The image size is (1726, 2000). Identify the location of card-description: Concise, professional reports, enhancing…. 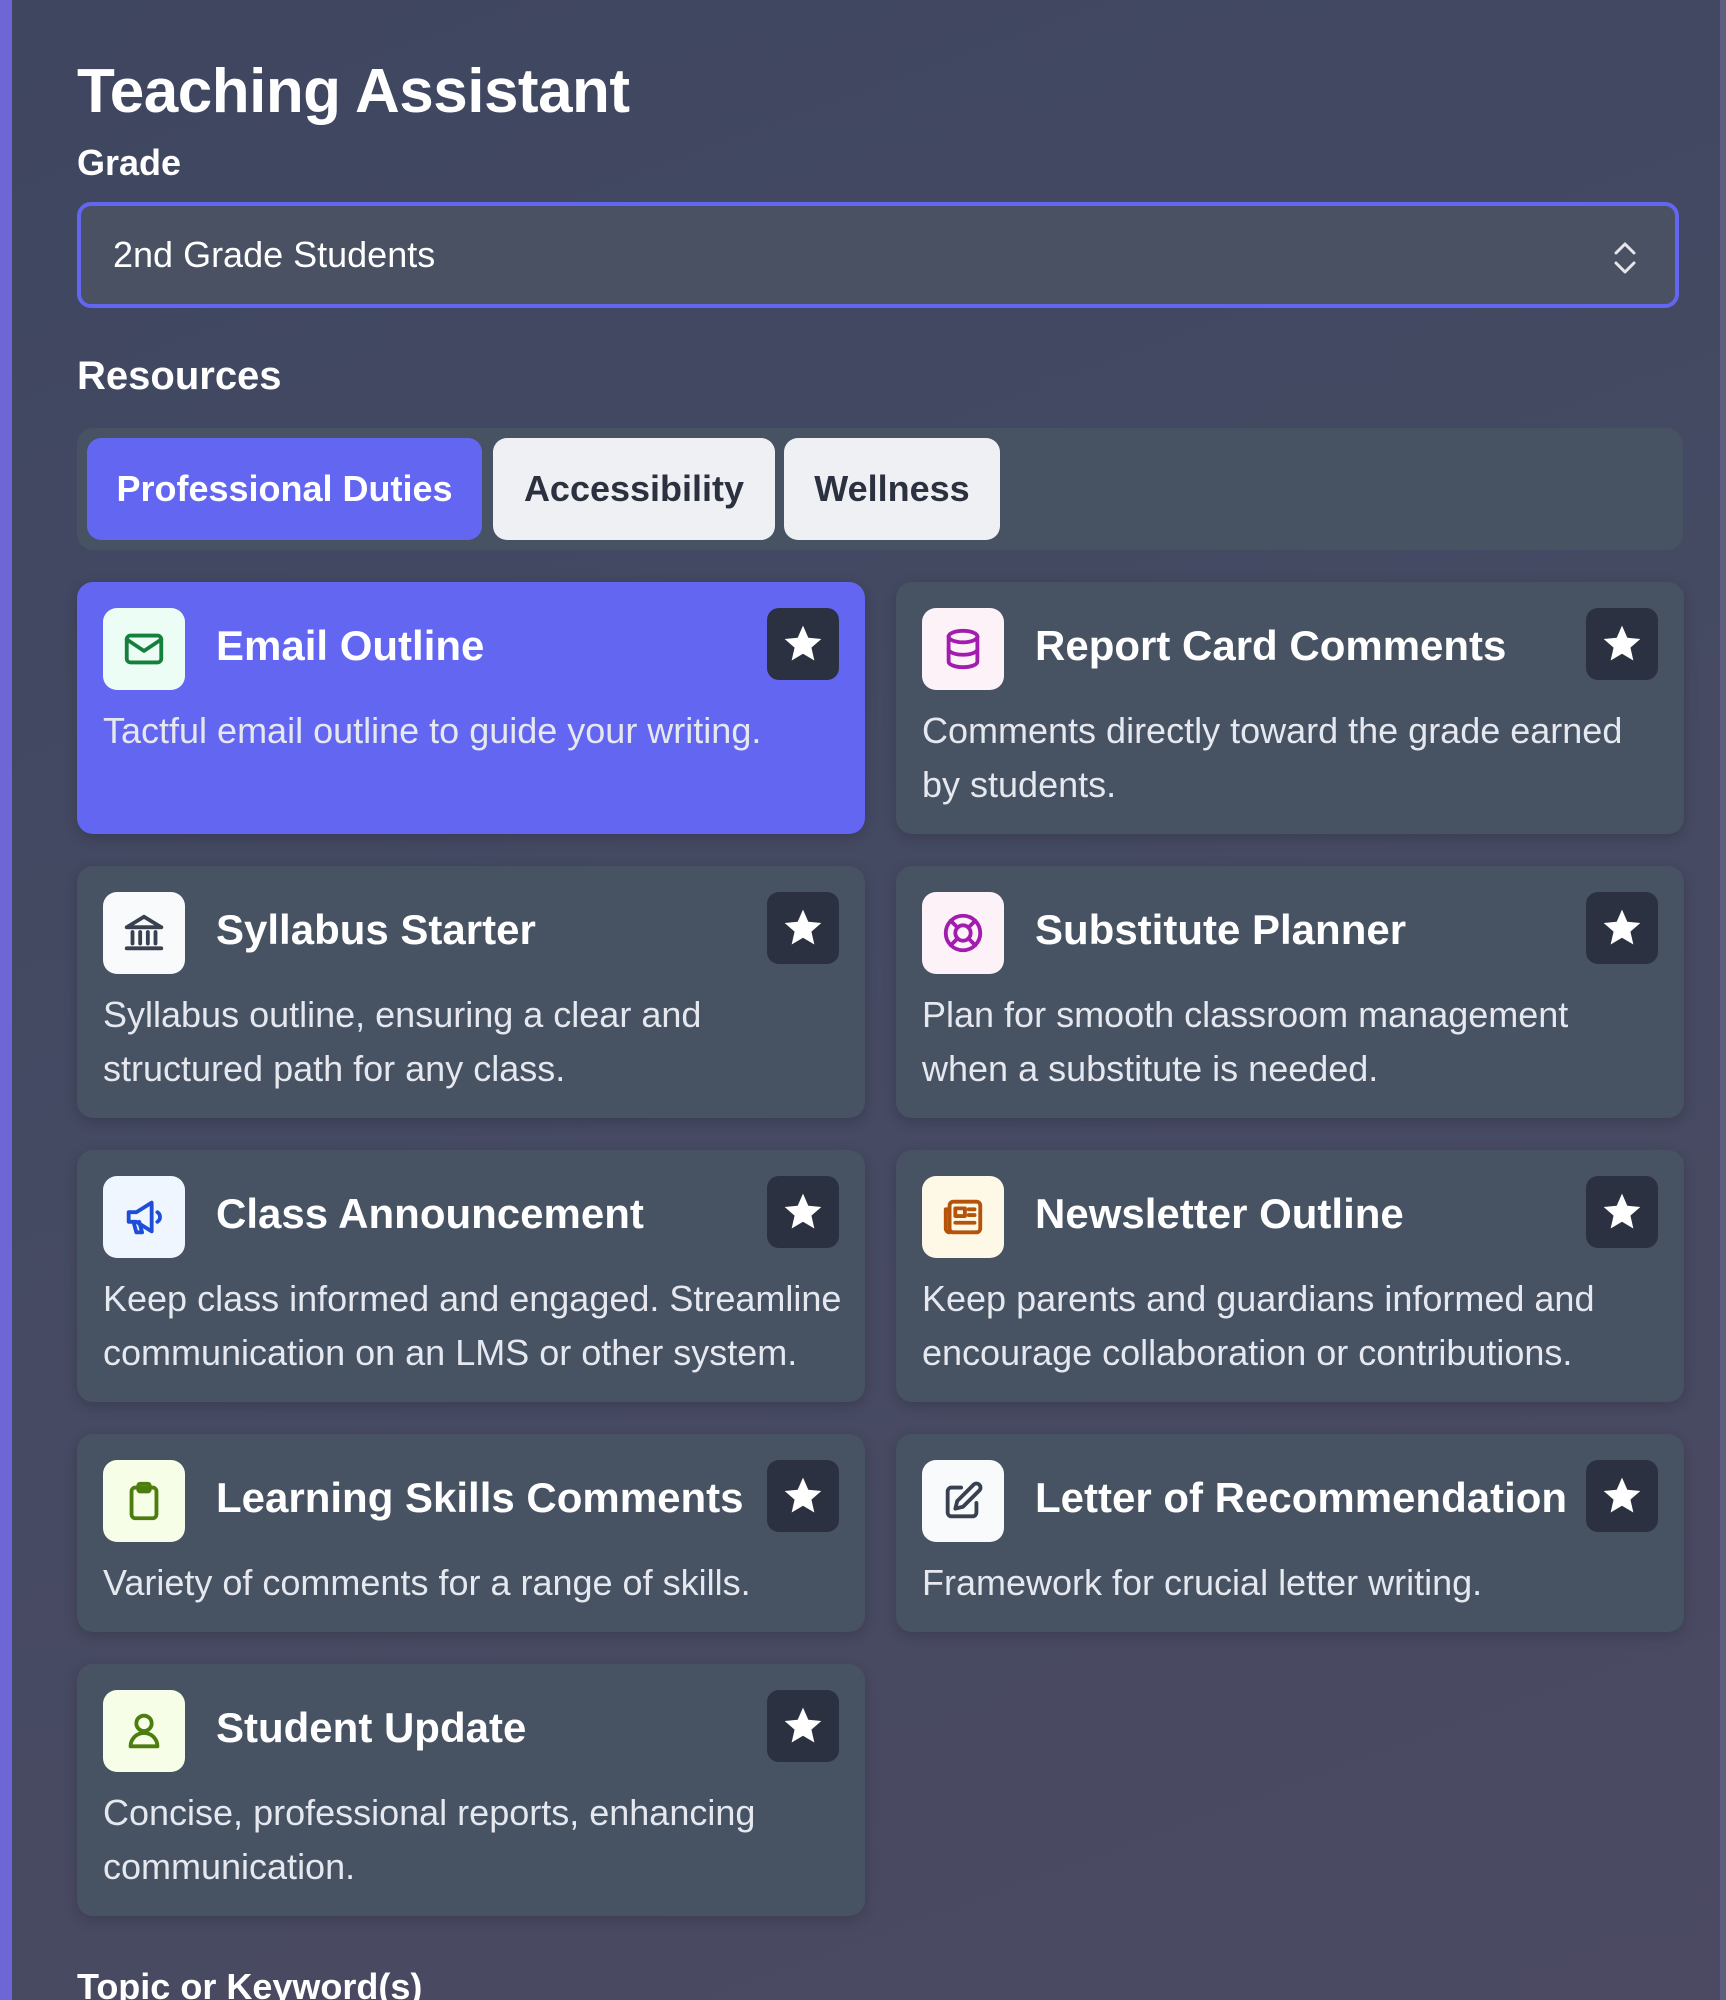
(429, 1839).